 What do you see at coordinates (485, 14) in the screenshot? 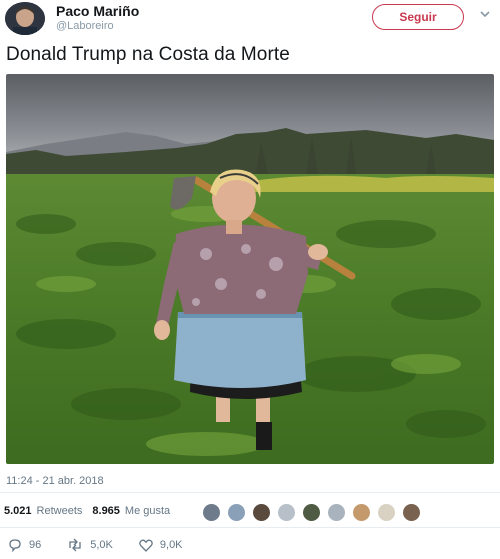
I see `chevron-down-icon` at bounding box center [485, 14].